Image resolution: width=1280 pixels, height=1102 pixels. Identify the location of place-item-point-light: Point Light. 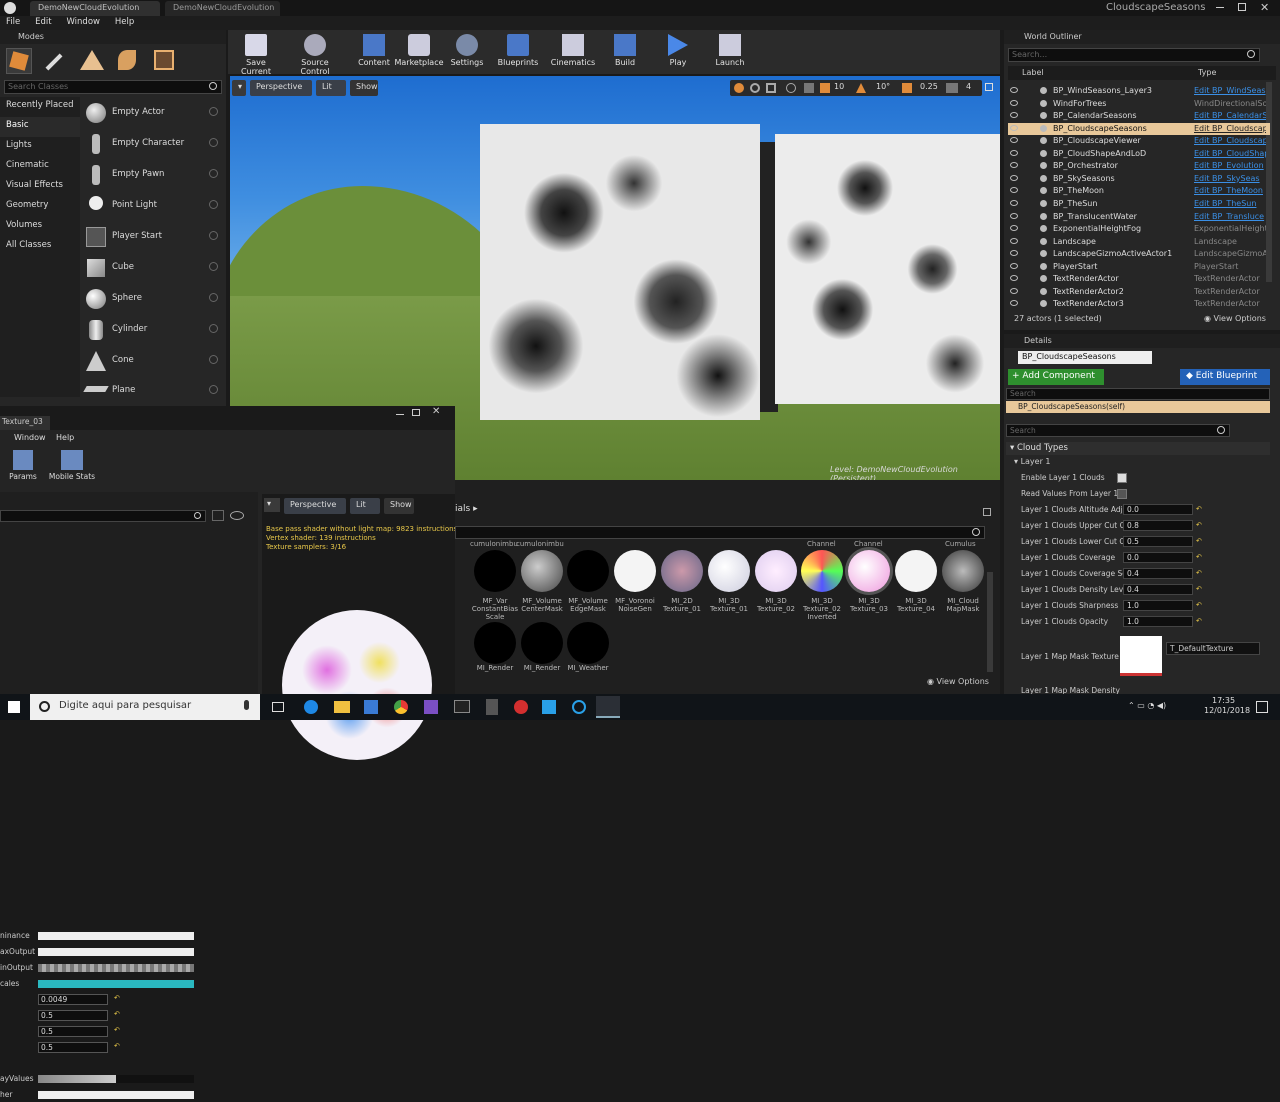
(152, 206).